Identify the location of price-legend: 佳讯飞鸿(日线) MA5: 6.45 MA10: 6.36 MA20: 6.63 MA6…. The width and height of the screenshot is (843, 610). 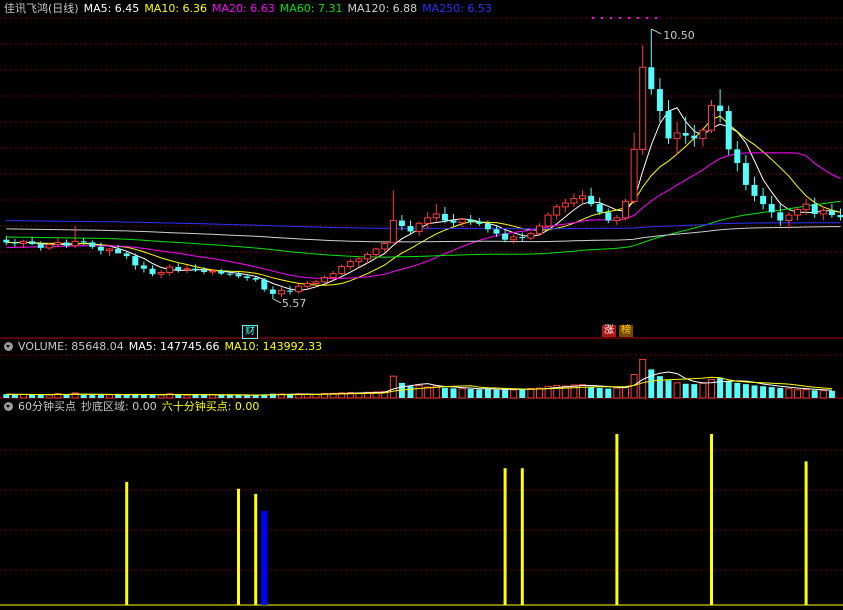
(250, 9).